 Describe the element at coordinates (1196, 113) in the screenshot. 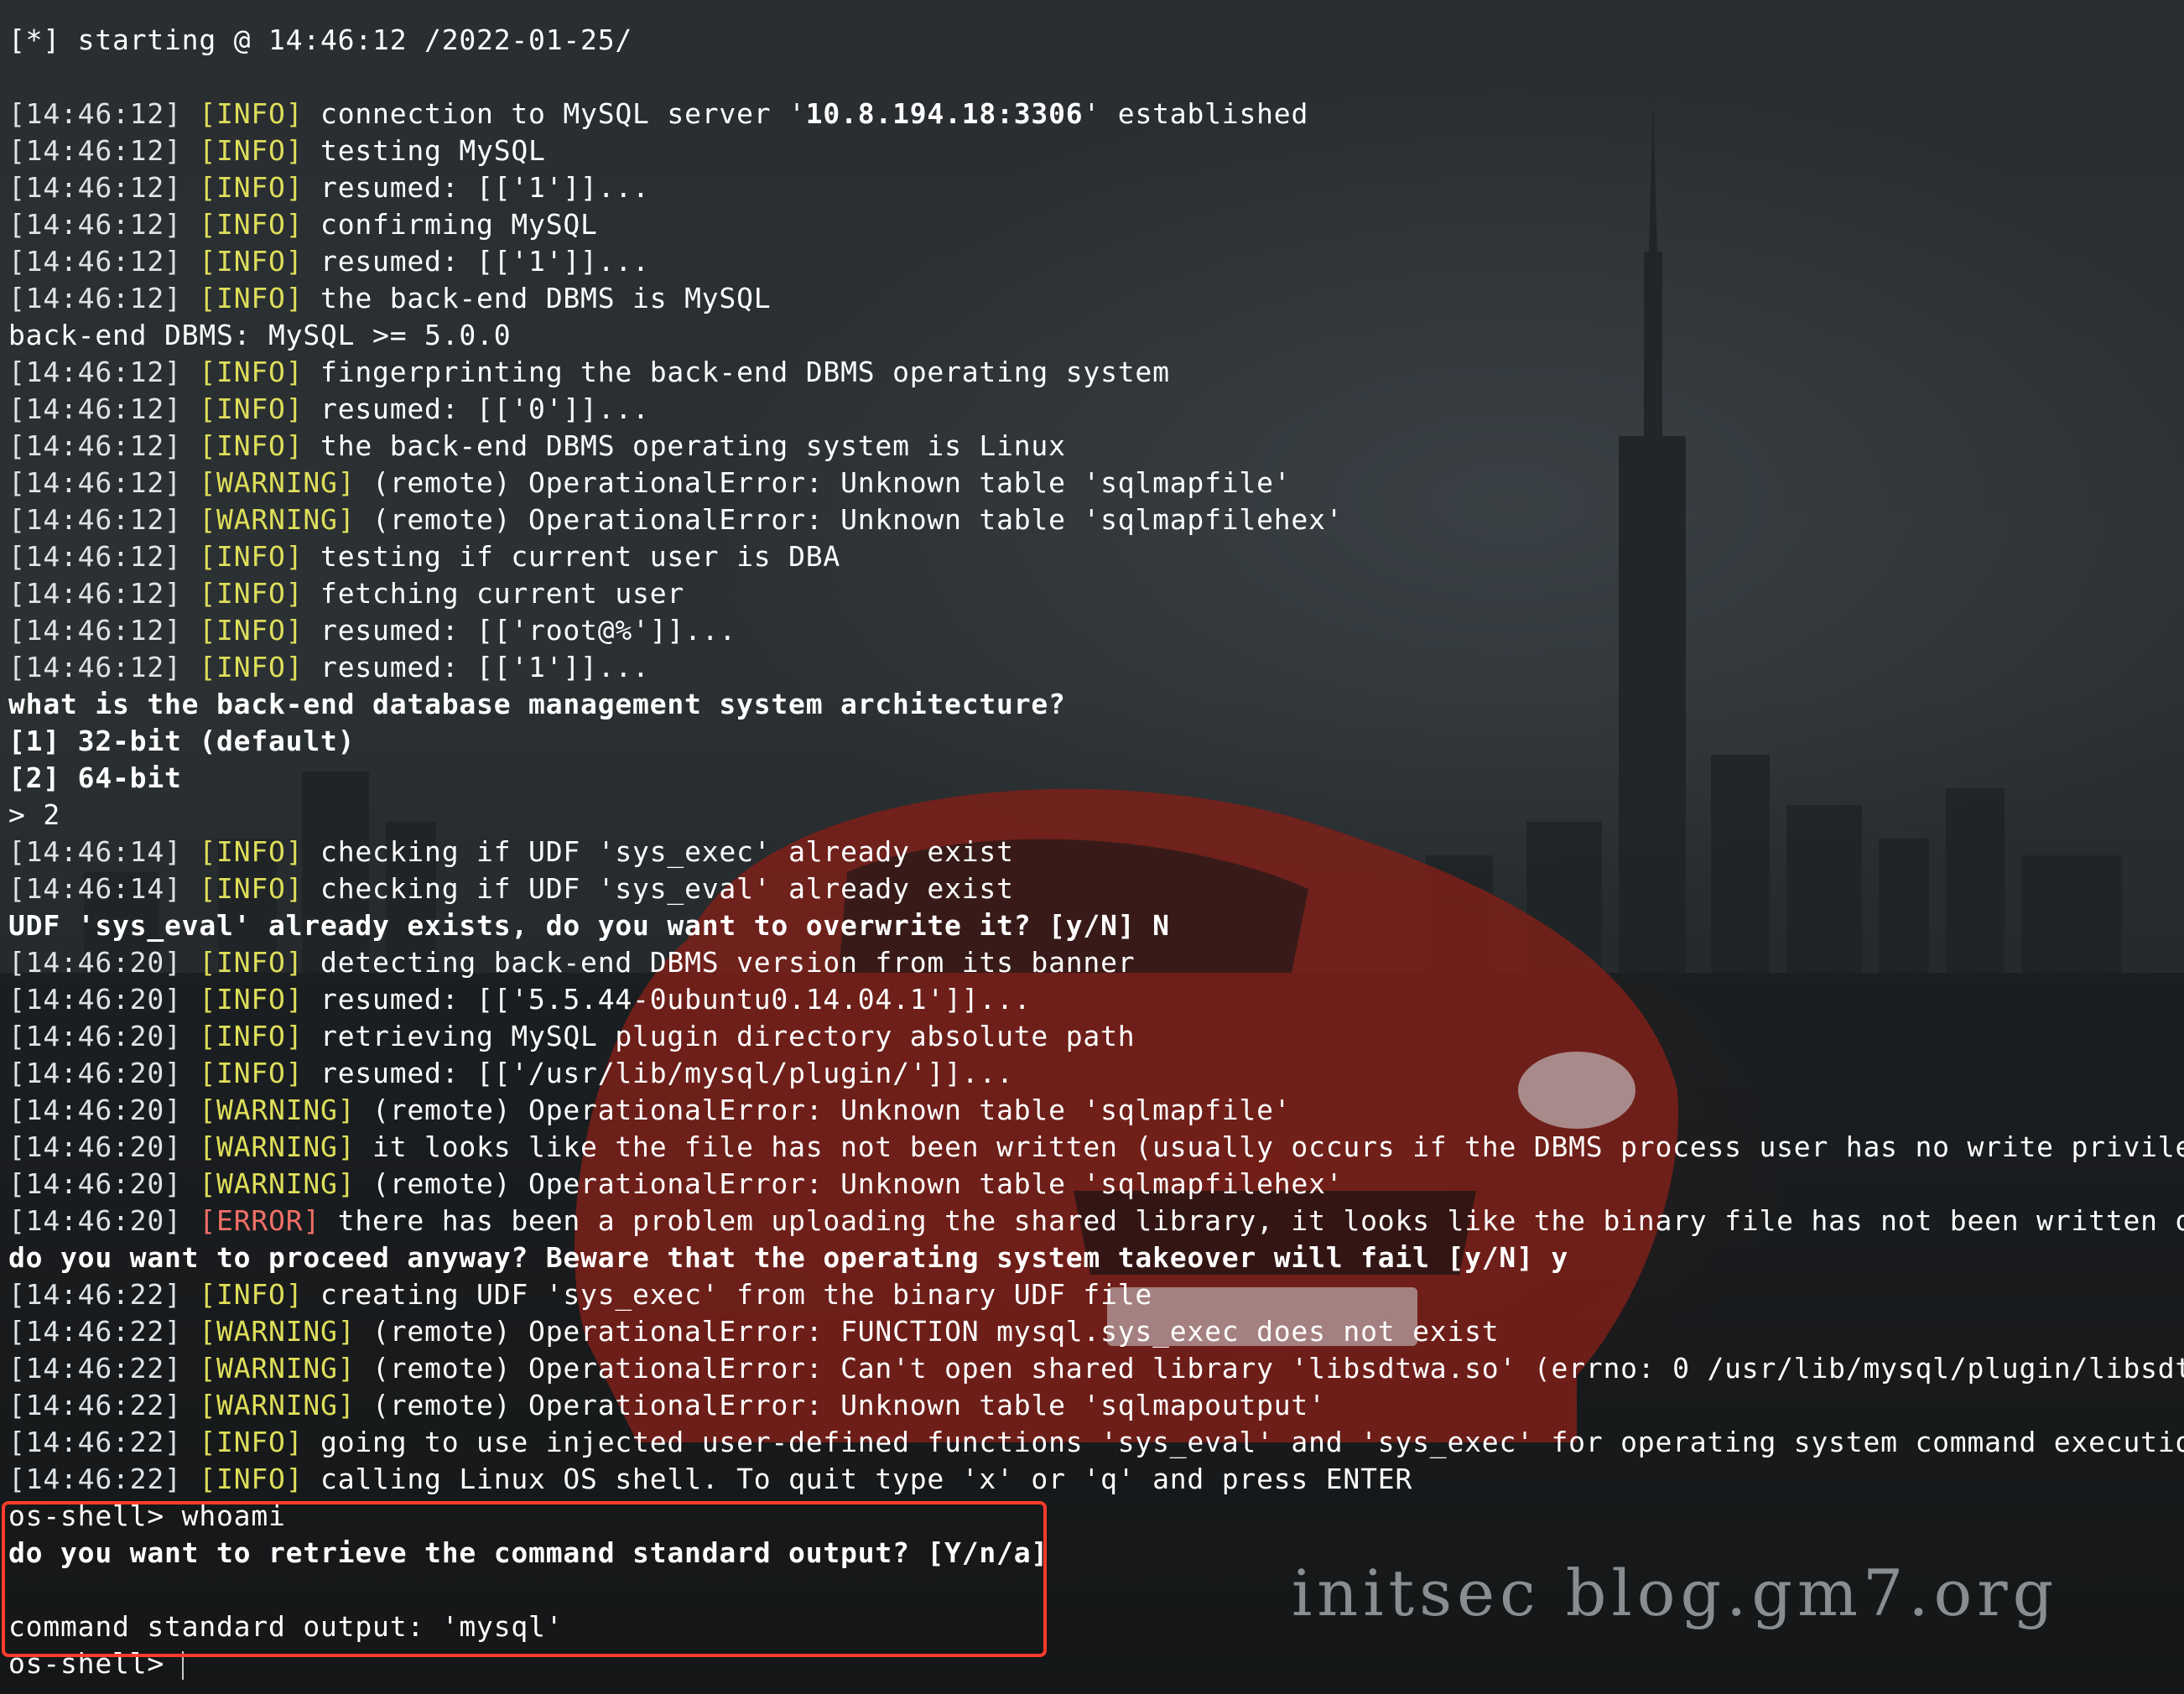

I see `line-text: ' established` at that location.